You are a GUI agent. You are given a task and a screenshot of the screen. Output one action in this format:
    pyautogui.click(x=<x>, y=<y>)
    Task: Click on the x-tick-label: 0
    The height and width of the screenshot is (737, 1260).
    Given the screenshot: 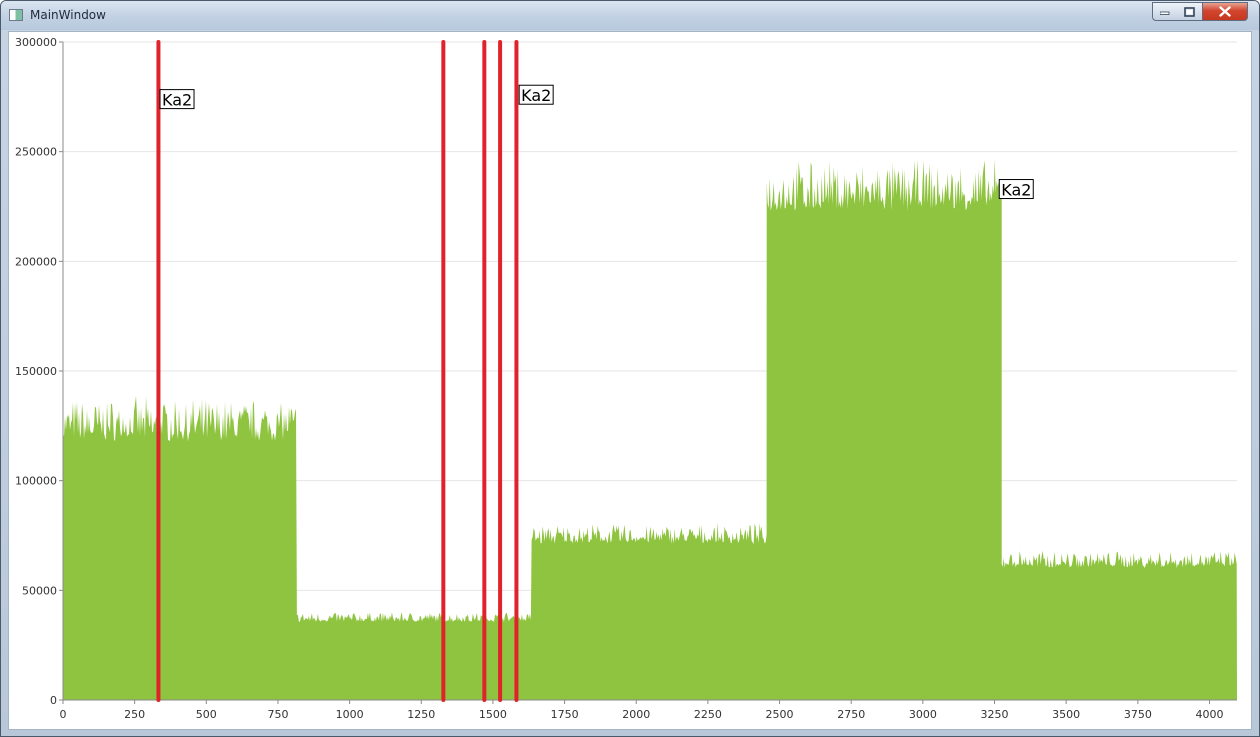 What is the action you would take?
    pyautogui.click(x=63, y=714)
    